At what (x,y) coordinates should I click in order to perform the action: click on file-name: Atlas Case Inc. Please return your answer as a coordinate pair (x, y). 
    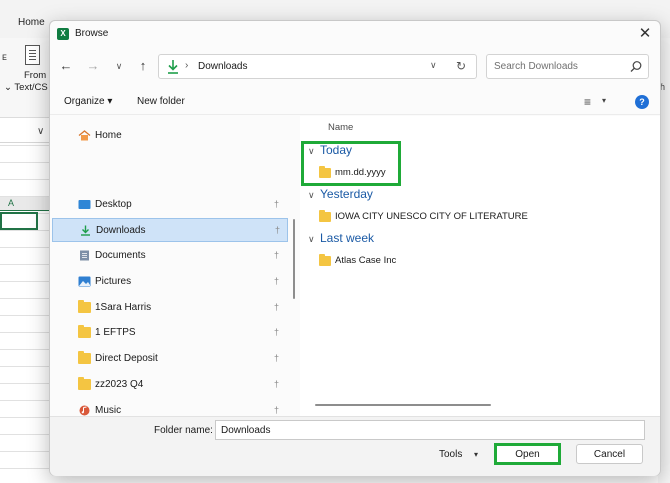
    Looking at the image, I should click on (366, 260).